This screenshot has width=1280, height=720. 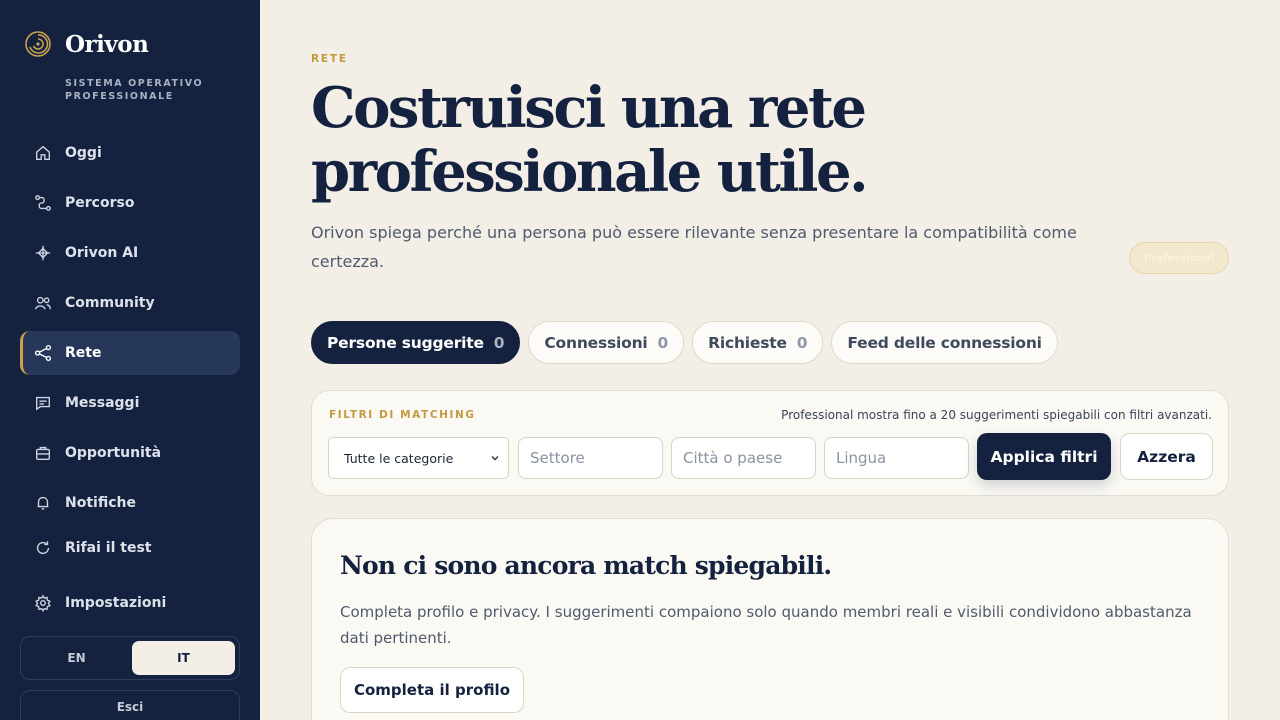 What do you see at coordinates (747, 342) in the screenshot?
I see `tab-label: Richieste` at bounding box center [747, 342].